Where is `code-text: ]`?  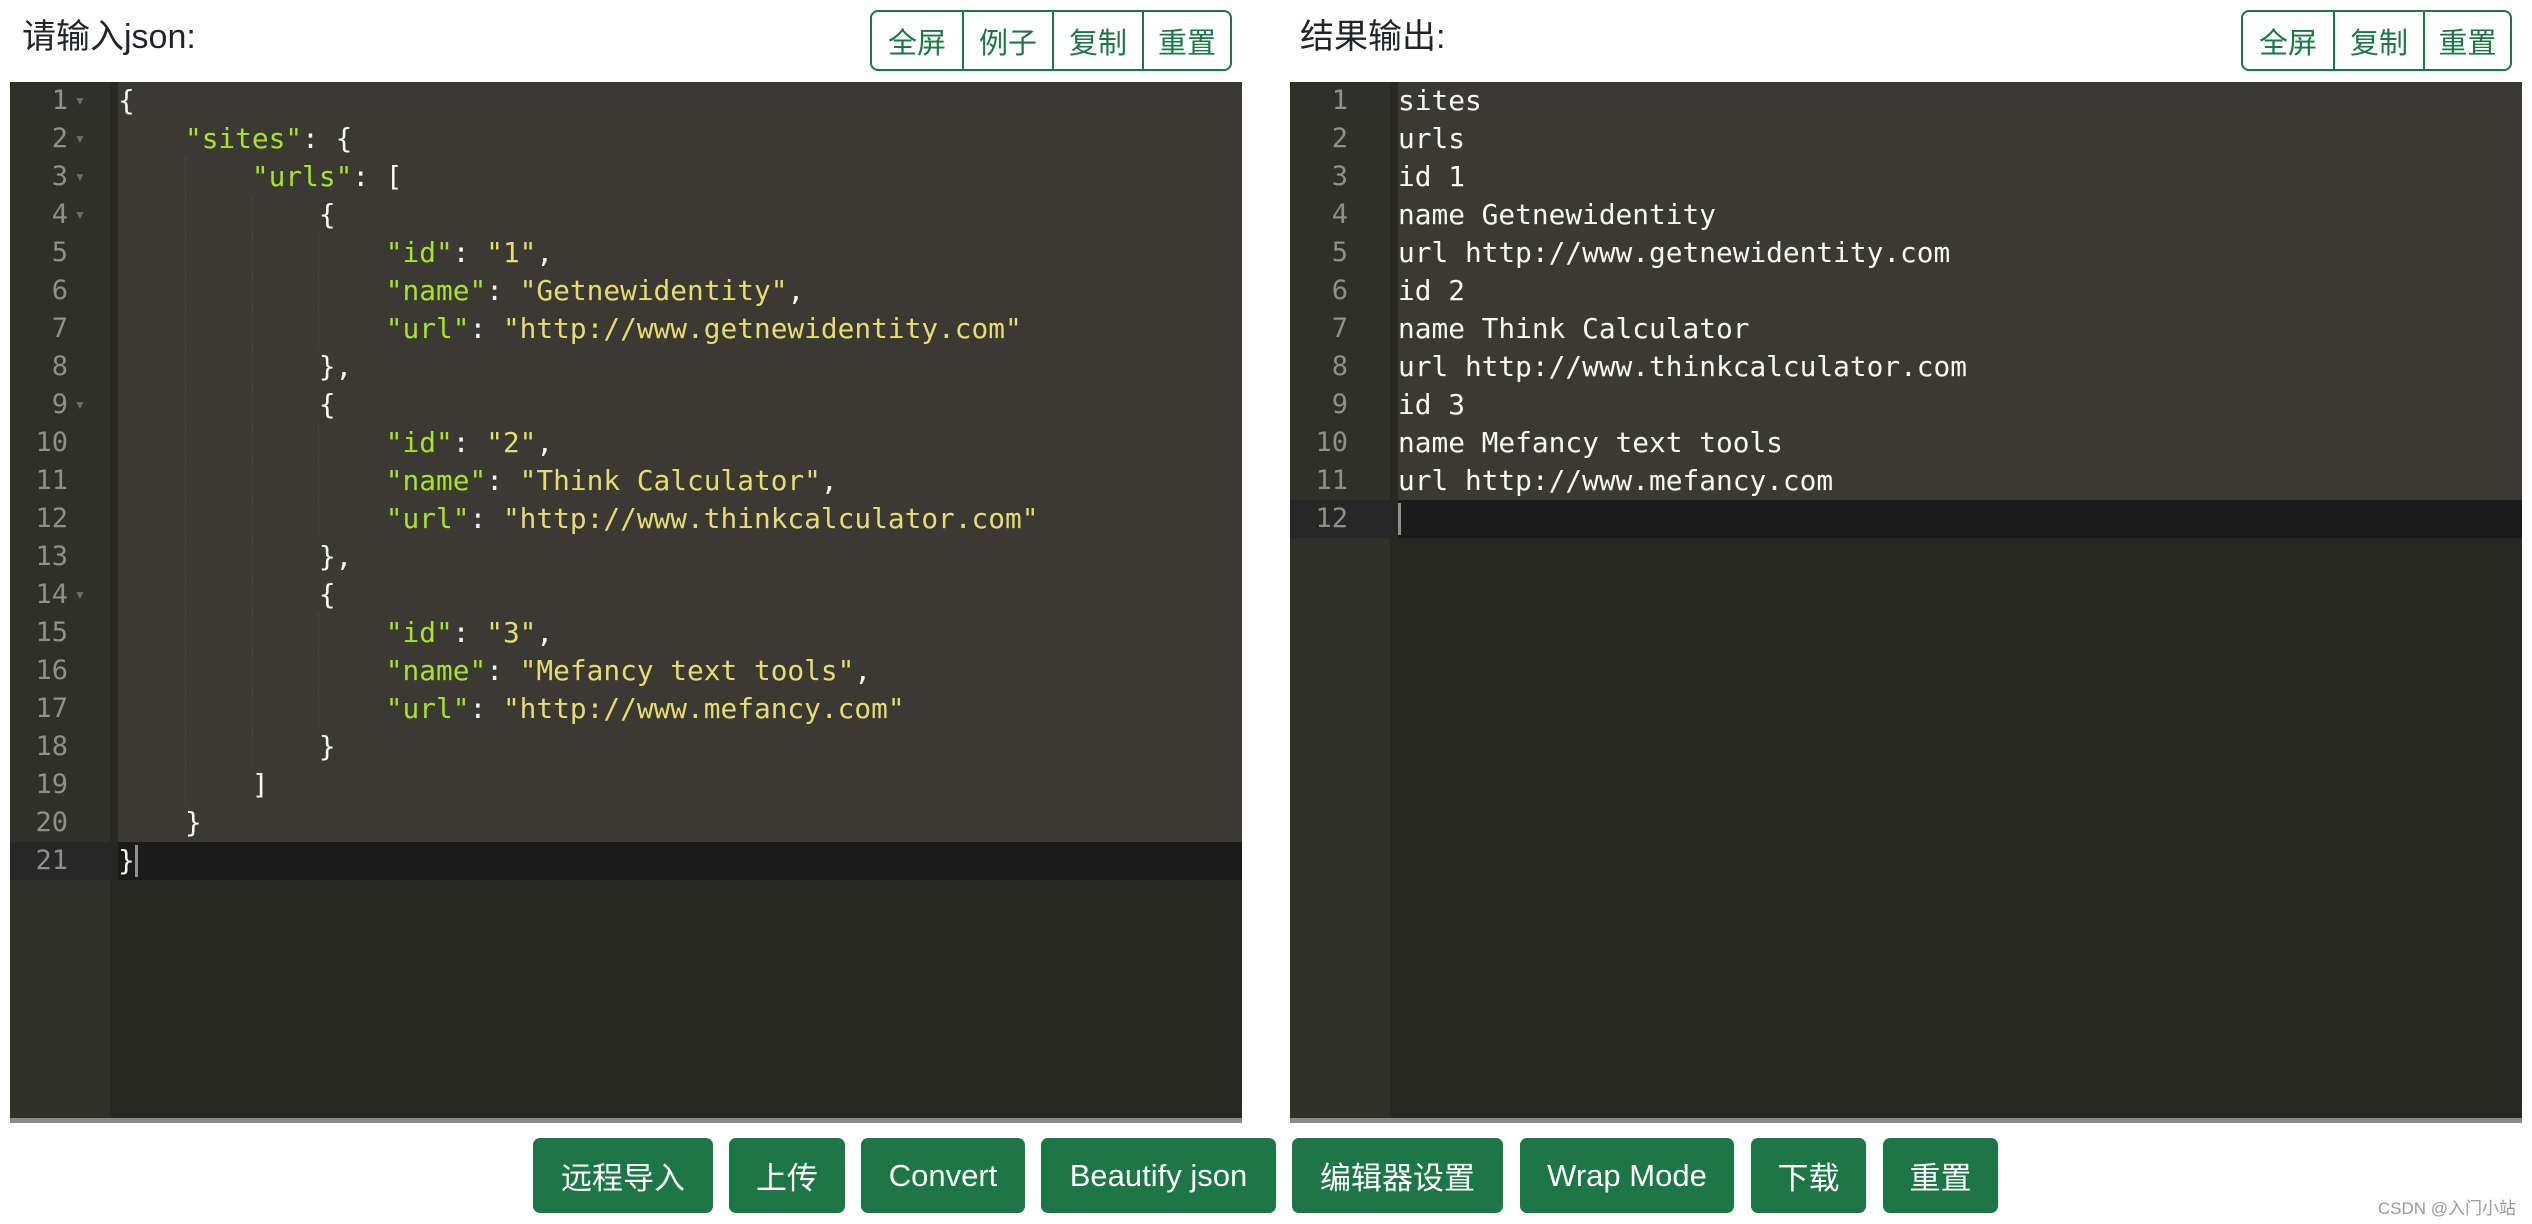
code-text: ] is located at coordinates (193, 784).